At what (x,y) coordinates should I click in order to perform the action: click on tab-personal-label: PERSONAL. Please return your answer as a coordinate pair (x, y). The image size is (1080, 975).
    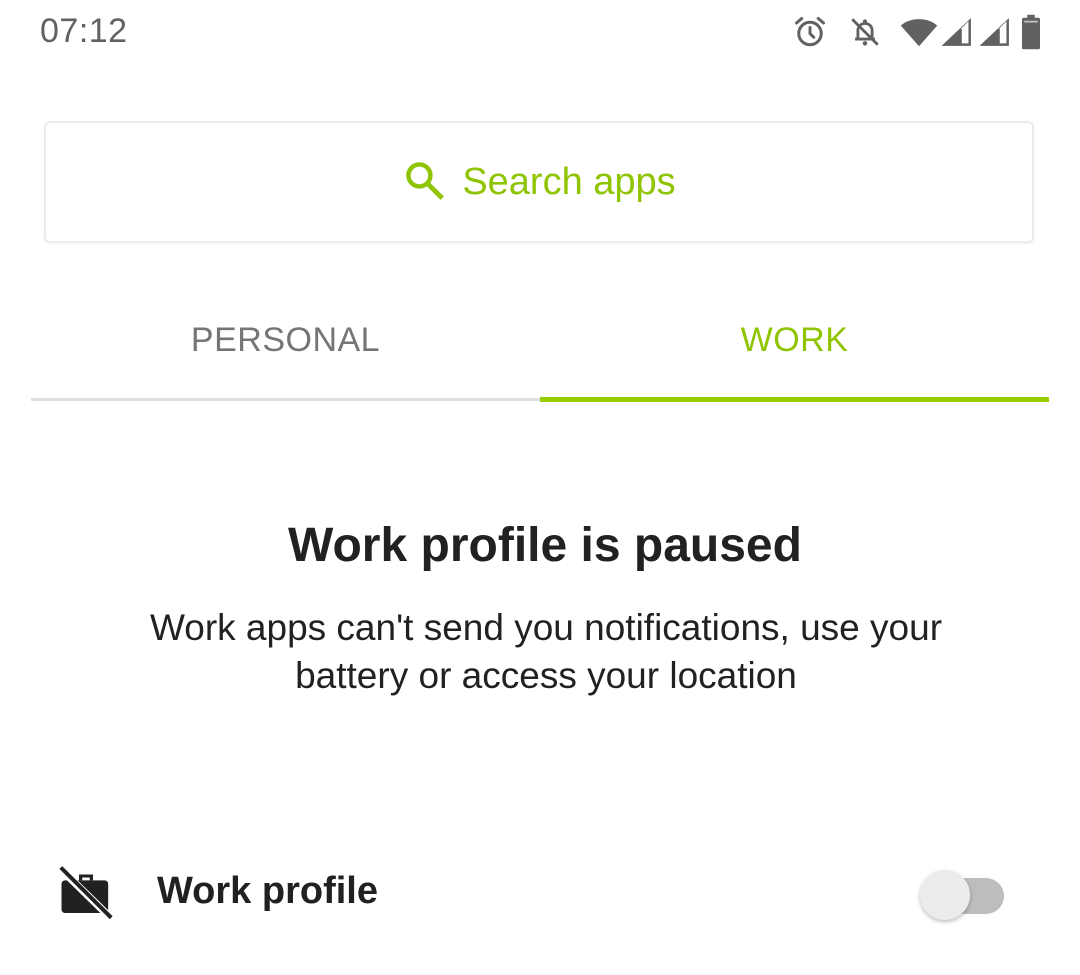
    Looking at the image, I should click on (285, 339).